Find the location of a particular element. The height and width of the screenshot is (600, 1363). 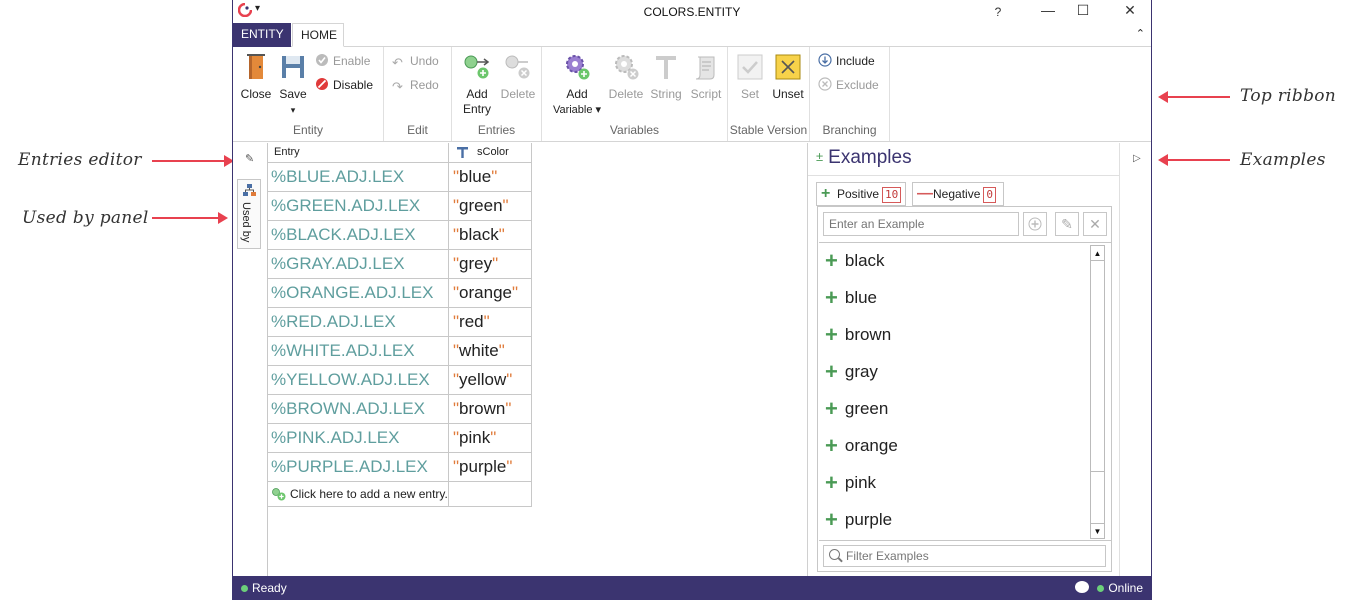

table-row: %PURPLE.ADJ.LEX "purple" is located at coordinates (400, 467).